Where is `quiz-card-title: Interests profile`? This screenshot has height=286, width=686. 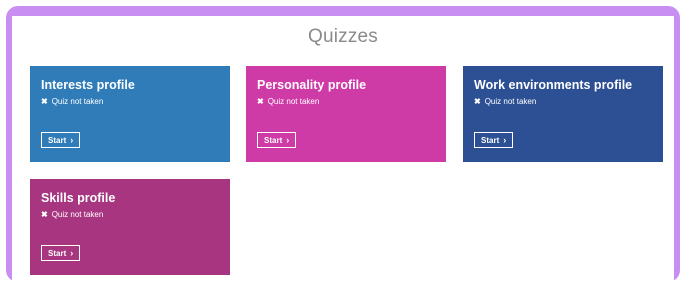
quiz-card-title: Interests profile is located at coordinates (88, 85).